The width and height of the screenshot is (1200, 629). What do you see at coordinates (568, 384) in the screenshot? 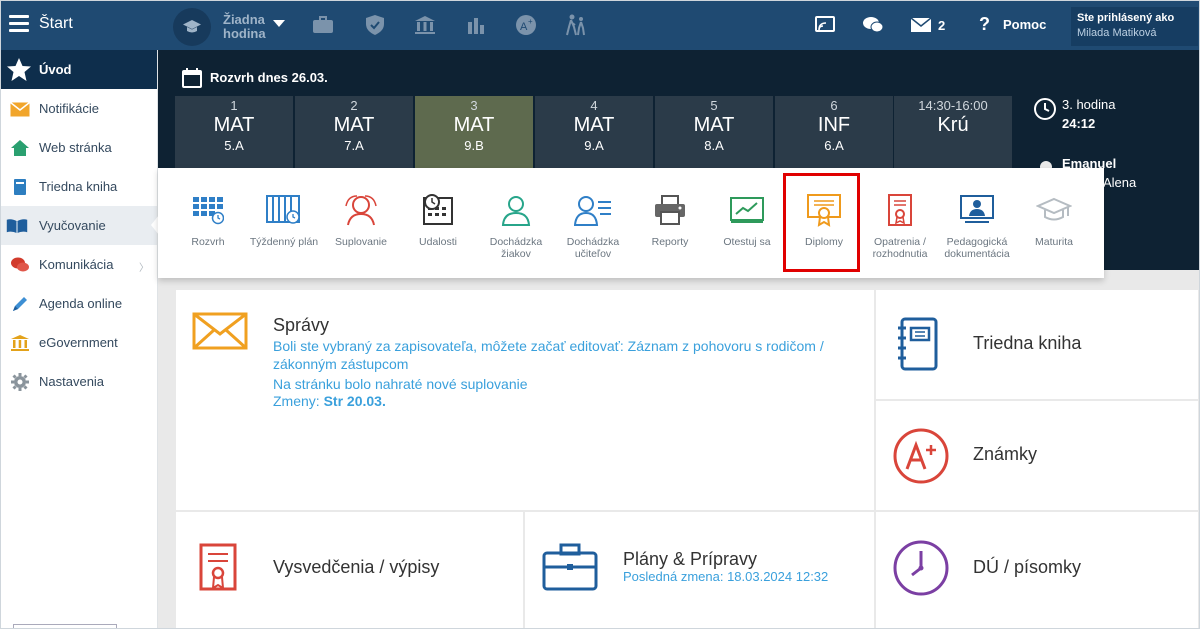
I see `message-link-2: Na stránku bolo nahraté nové suplovanie` at bounding box center [568, 384].